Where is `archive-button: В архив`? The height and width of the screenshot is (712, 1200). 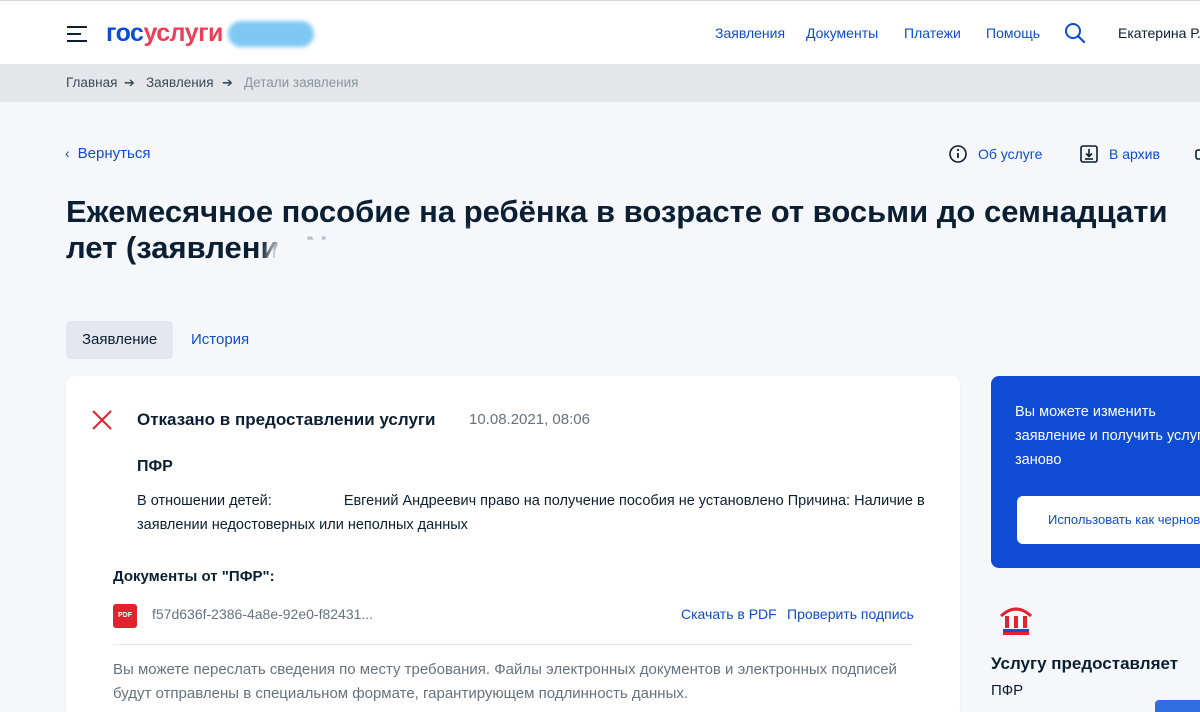 archive-button: В архив is located at coordinates (1119, 154).